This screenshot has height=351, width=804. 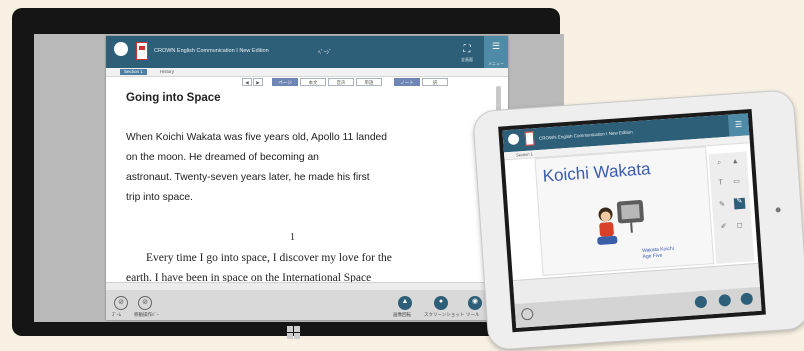 What do you see at coordinates (159, 197) in the screenshot?
I see `paragraph-line: trip into space.` at bounding box center [159, 197].